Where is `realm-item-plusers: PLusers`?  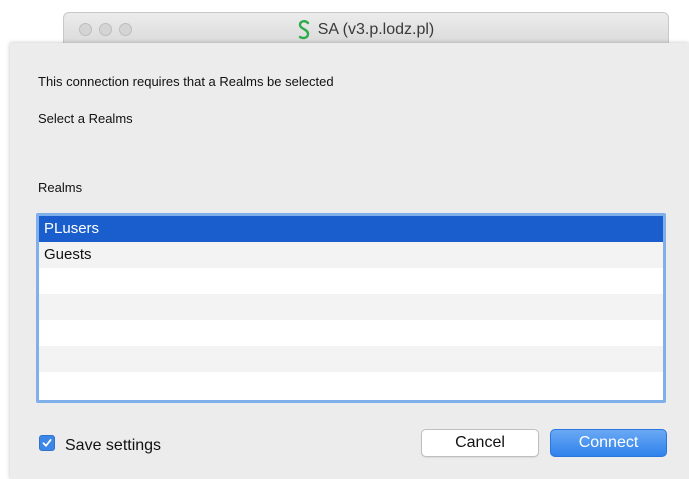
realm-item-plusers: PLusers is located at coordinates (351, 229).